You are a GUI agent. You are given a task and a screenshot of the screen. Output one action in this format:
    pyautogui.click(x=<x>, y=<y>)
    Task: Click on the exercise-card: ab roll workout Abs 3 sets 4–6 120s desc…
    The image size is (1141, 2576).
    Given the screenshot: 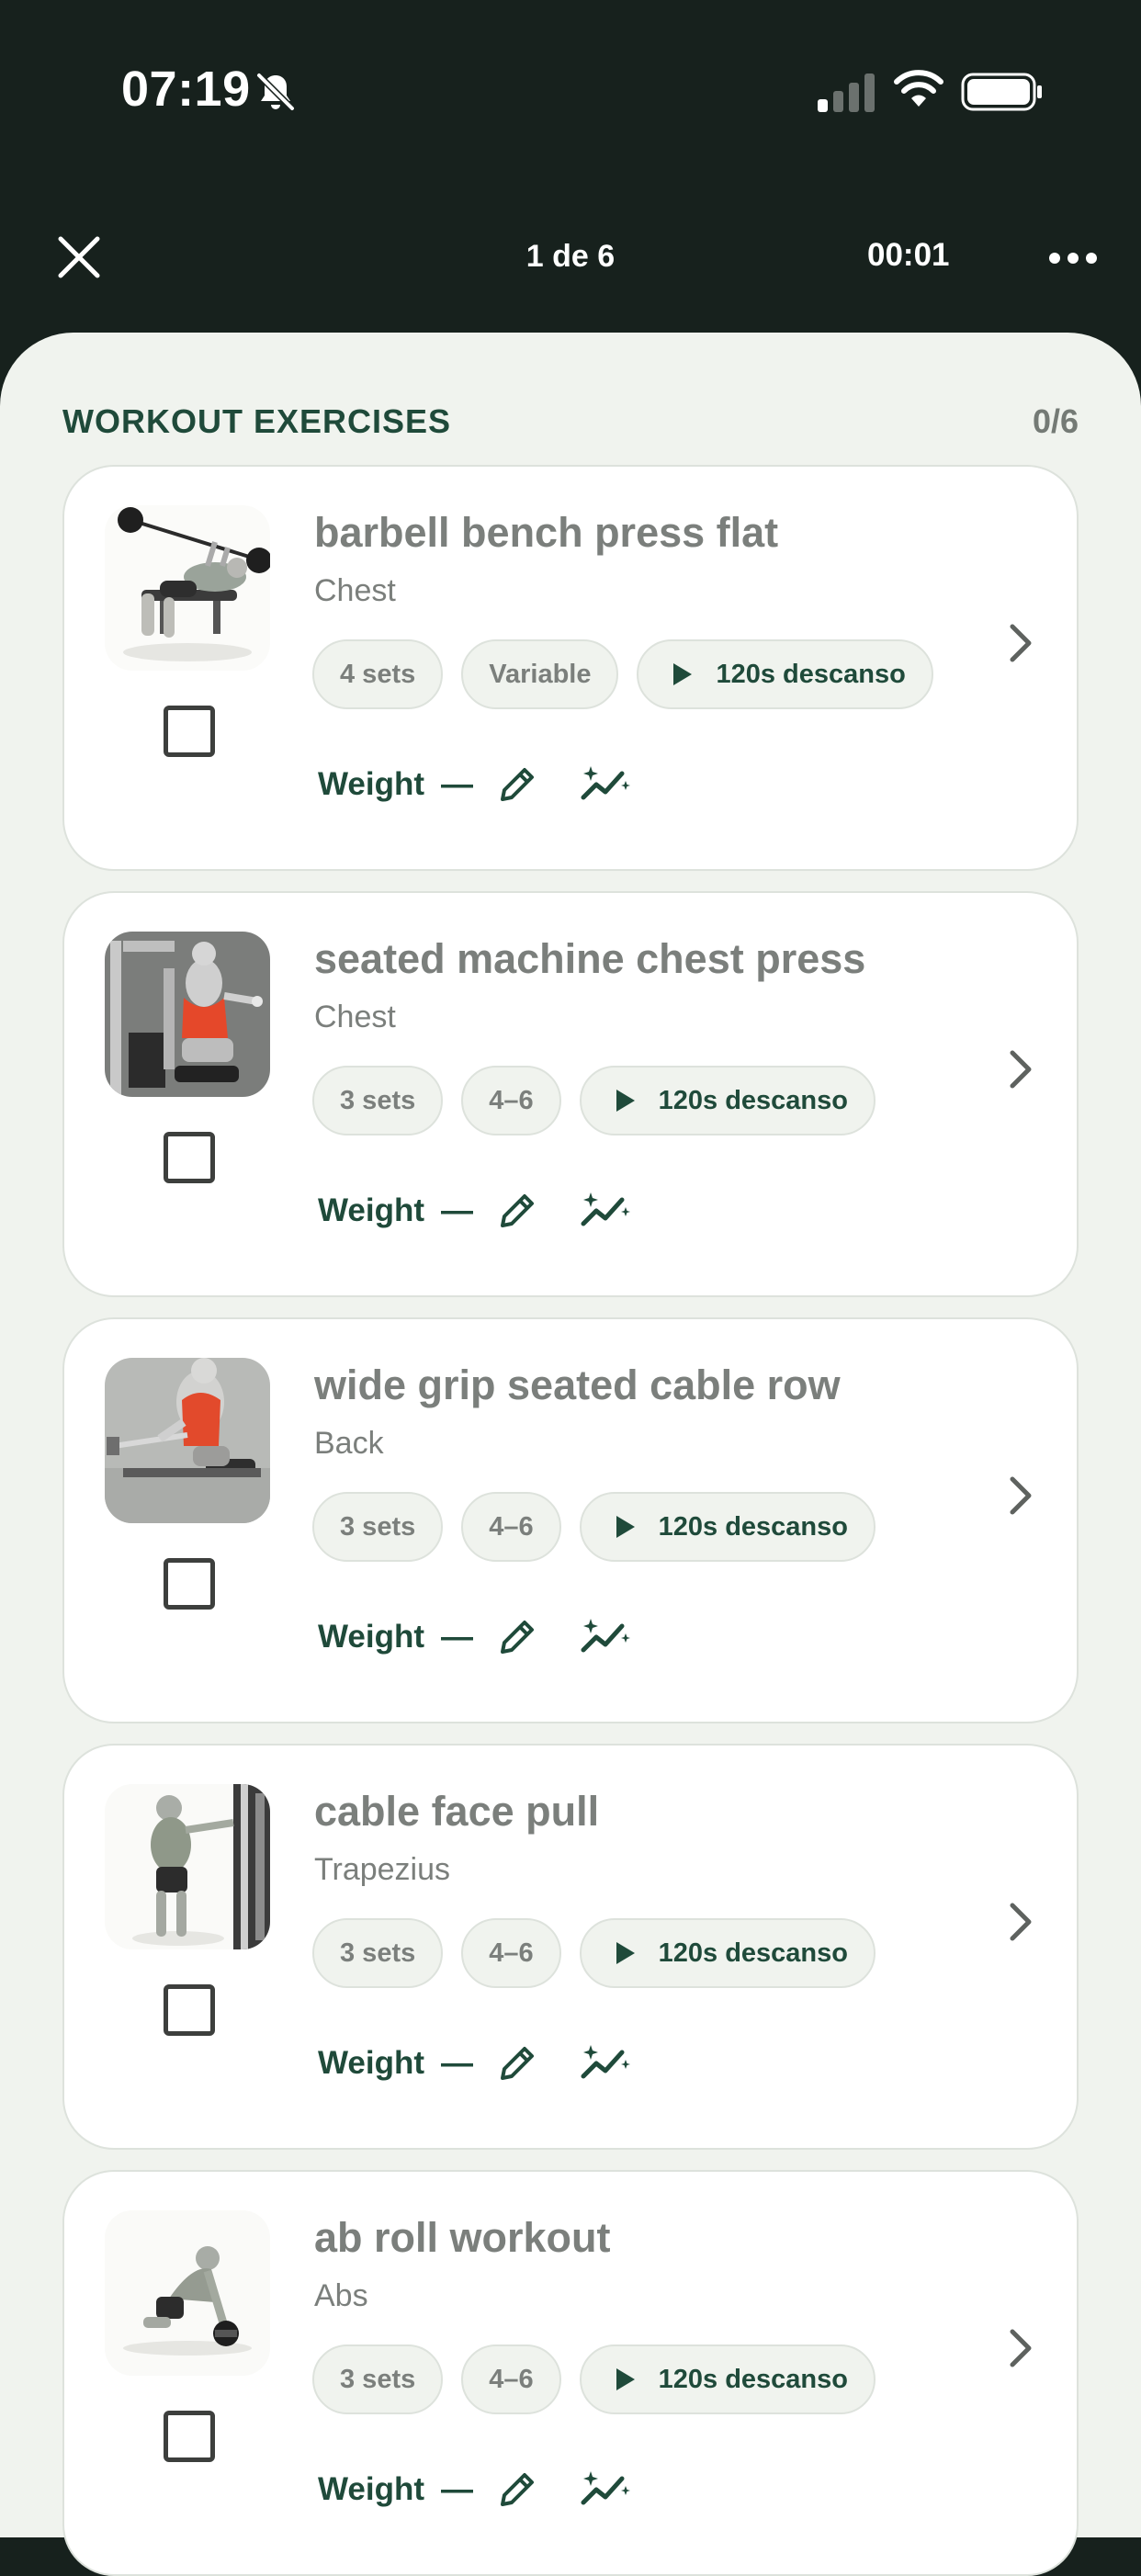 What is the action you would take?
    pyautogui.click(x=570, y=2373)
    